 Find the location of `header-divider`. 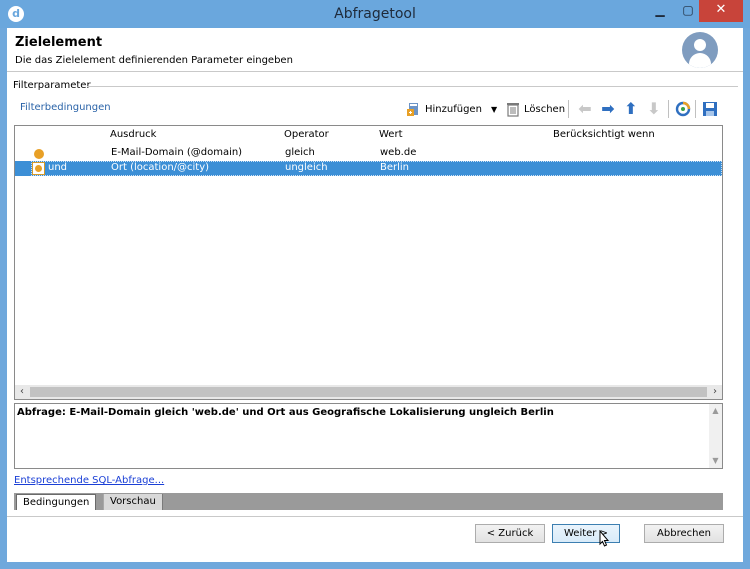

header-divider is located at coordinates (375, 71).